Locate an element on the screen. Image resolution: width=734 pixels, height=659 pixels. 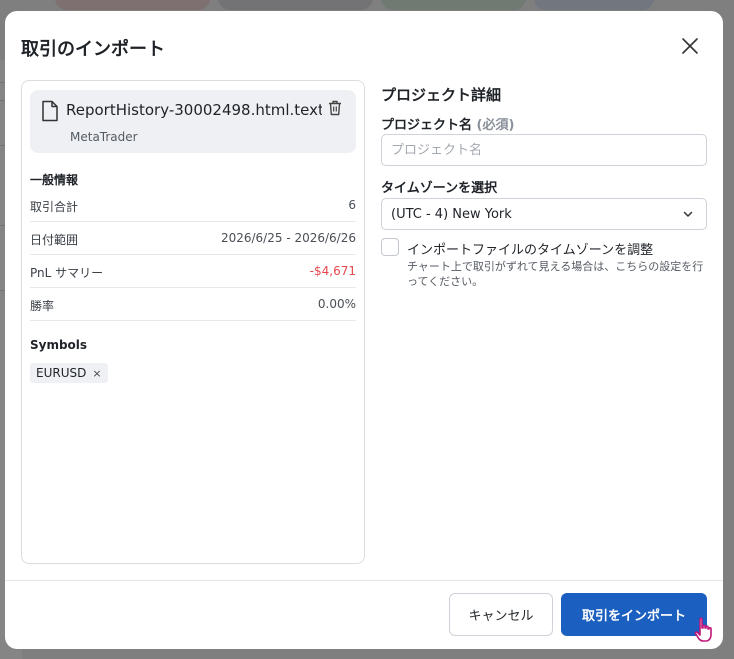
info-label: PnL サマリー is located at coordinates (67, 273).